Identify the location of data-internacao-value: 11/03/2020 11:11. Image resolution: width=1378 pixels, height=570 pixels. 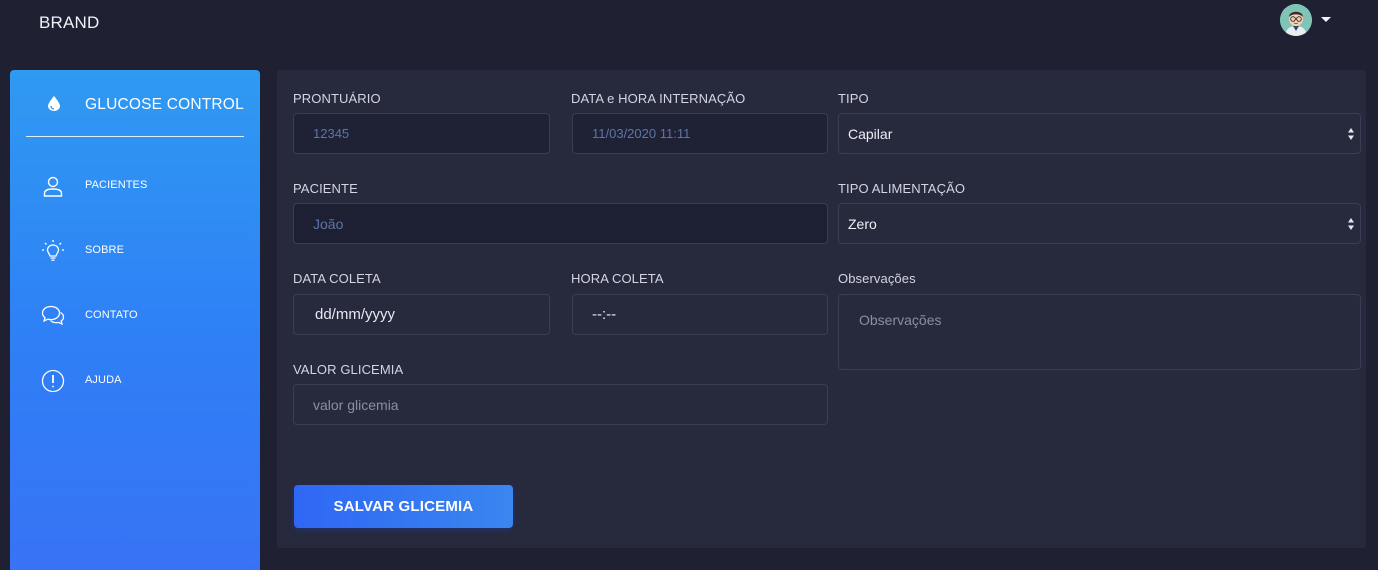
(641, 133).